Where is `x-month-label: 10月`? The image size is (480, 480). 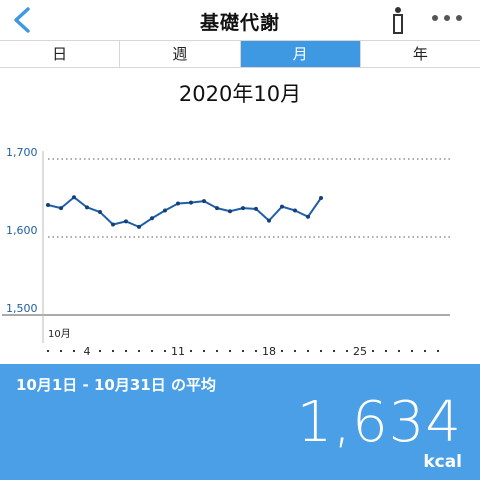
x-month-label: 10月 is located at coordinates (59, 334).